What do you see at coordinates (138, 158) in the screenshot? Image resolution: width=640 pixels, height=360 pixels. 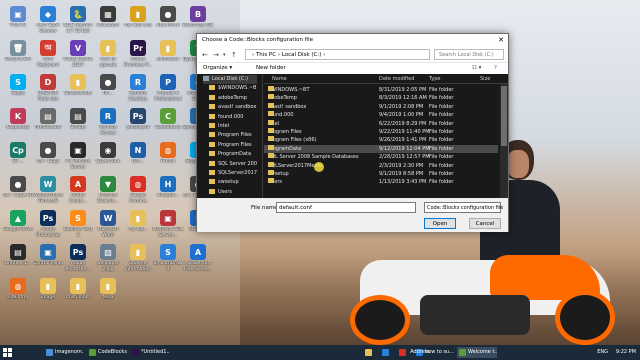 I see `desktop-icon: N Nrs ..` at bounding box center [138, 158].